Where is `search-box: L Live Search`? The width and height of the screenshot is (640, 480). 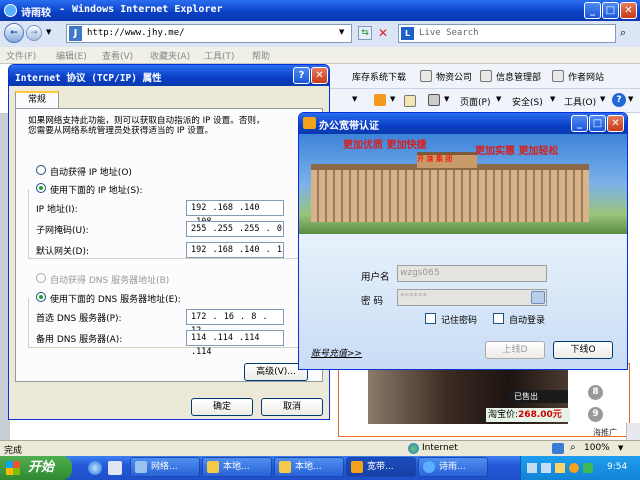 search-box: L Live Search is located at coordinates (507, 33).